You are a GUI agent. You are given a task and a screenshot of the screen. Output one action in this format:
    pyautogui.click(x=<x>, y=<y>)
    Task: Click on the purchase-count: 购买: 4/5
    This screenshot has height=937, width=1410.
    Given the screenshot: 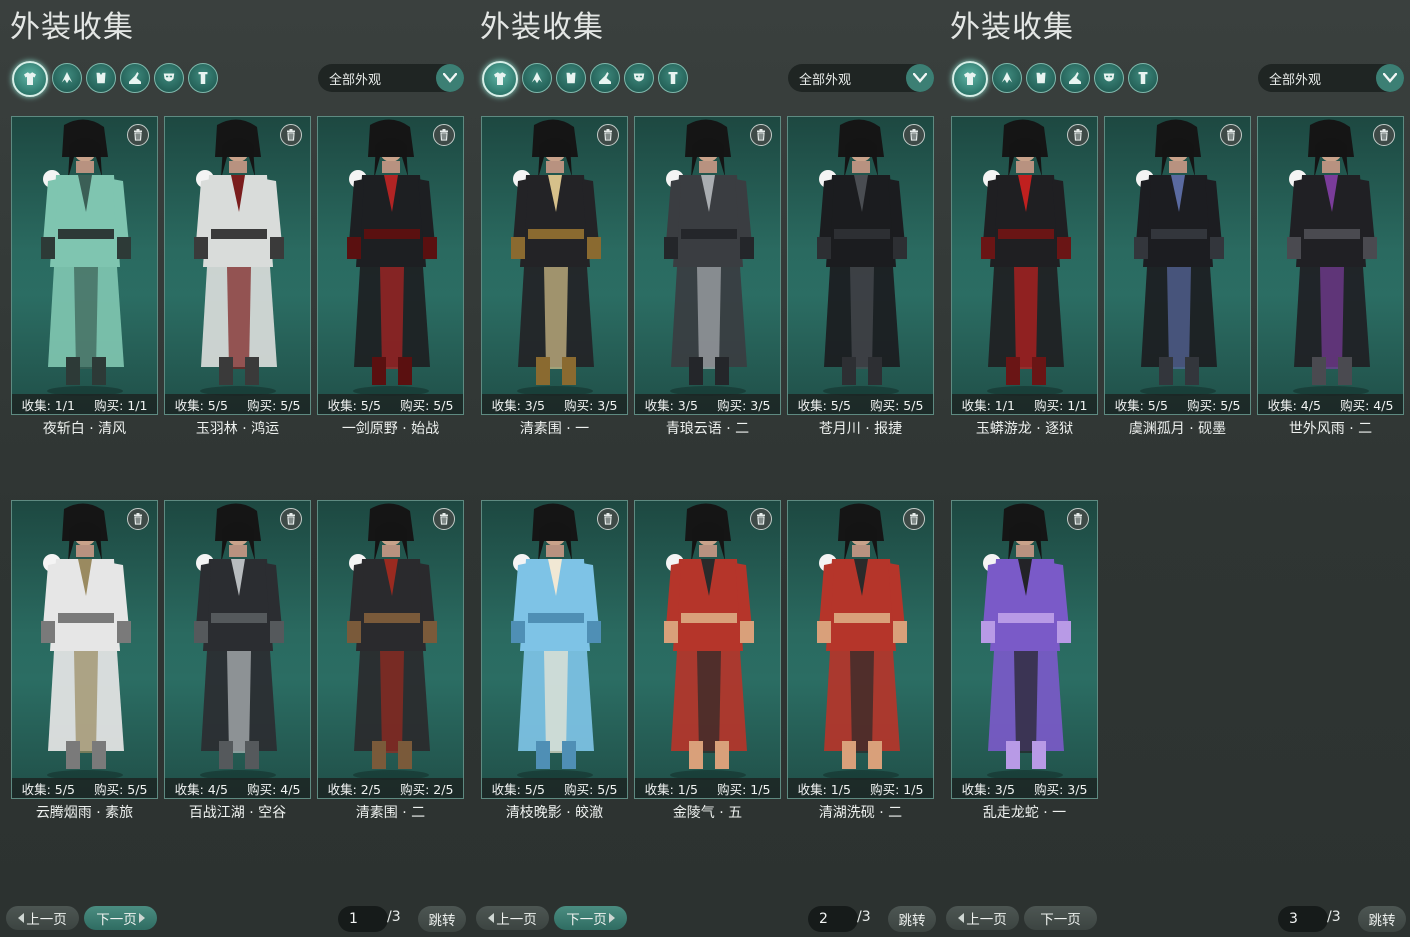 What is the action you would take?
    pyautogui.click(x=274, y=789)
    